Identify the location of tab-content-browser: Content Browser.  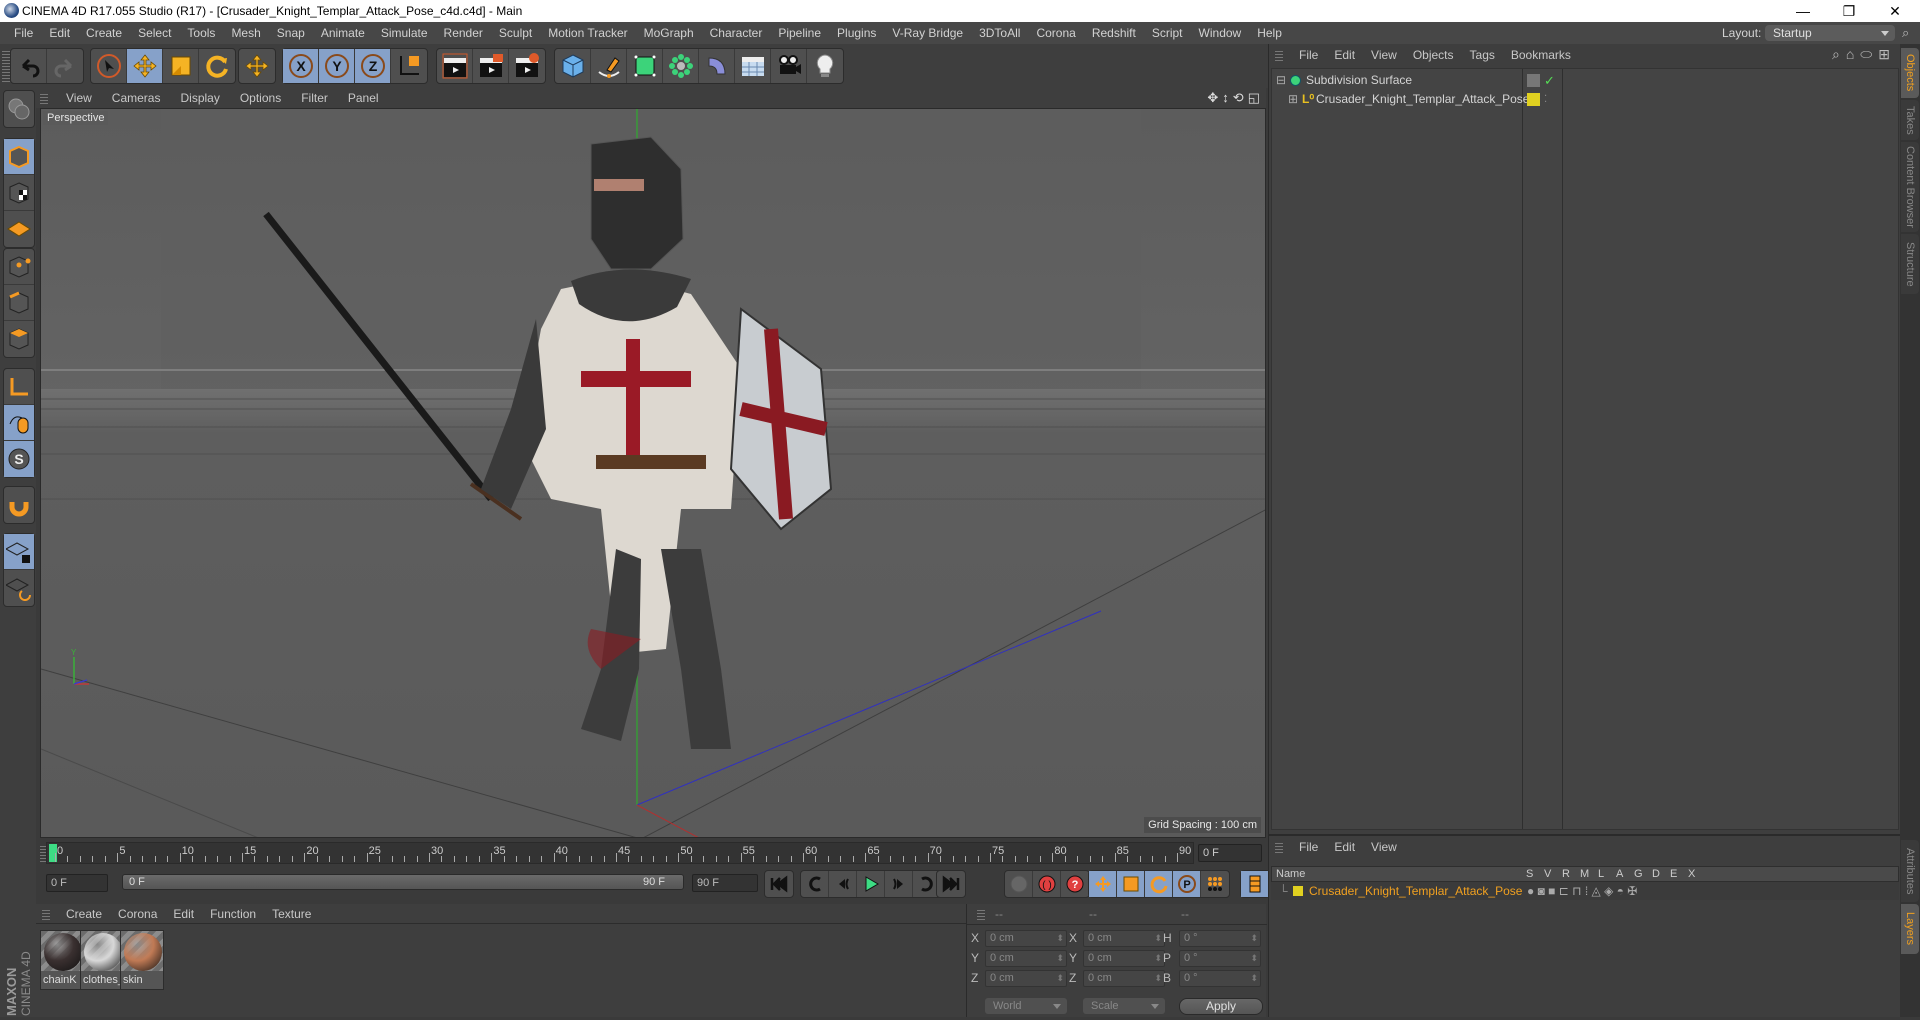
(1910, 187).